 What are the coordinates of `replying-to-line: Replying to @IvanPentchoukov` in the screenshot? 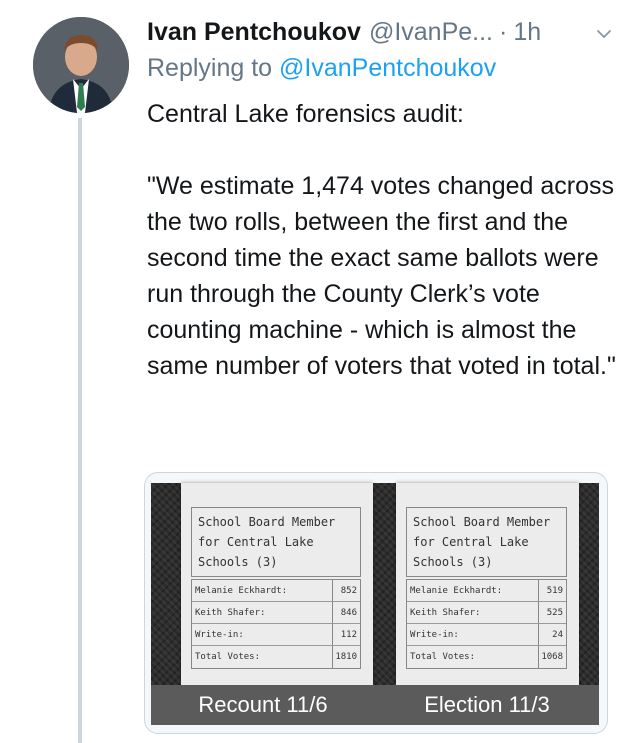 It's located at (321, 68).